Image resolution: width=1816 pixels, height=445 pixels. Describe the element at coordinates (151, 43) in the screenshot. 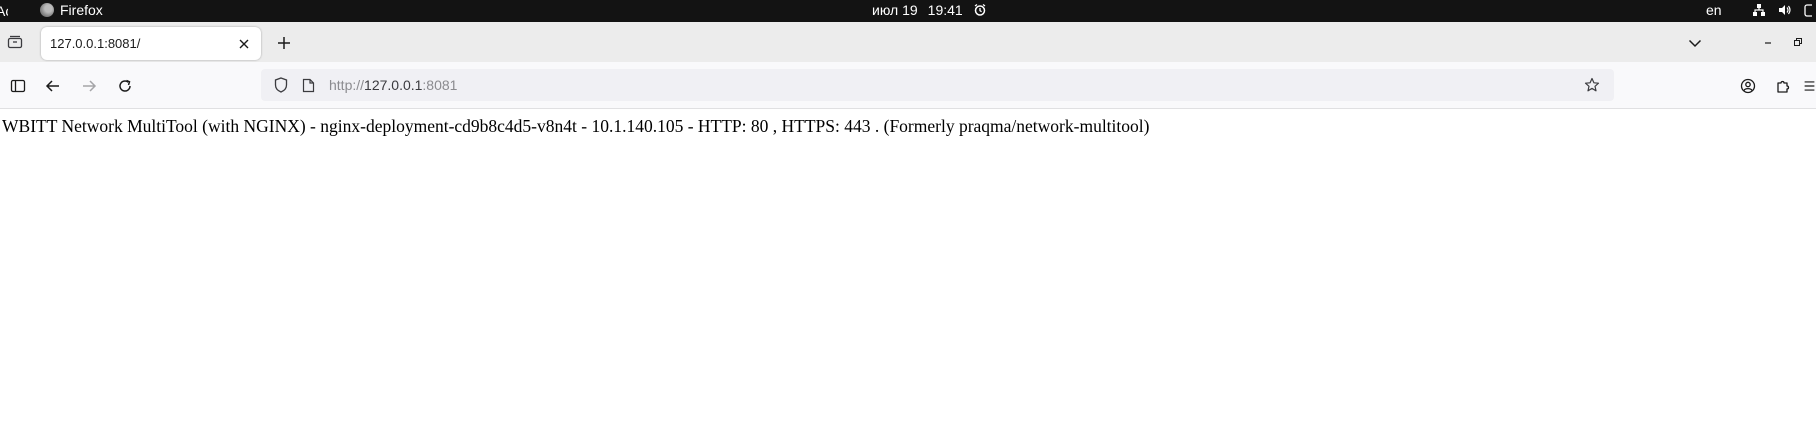

I see `tab-active: 127.0.0.1:8081/` at that location.